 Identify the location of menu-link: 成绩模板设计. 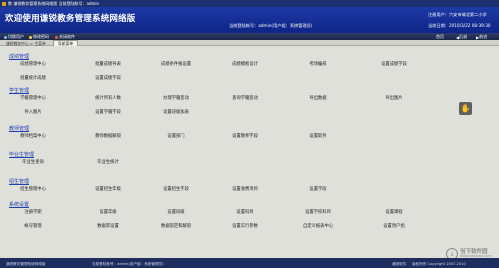
(245, 64).